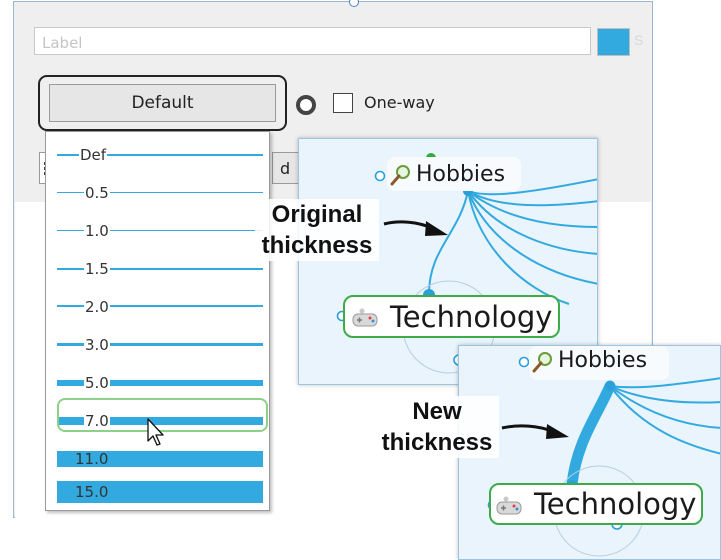  Describe the element at coordinates (343, 103) in the screenshot. I see `oneway-checkbox` at that location.